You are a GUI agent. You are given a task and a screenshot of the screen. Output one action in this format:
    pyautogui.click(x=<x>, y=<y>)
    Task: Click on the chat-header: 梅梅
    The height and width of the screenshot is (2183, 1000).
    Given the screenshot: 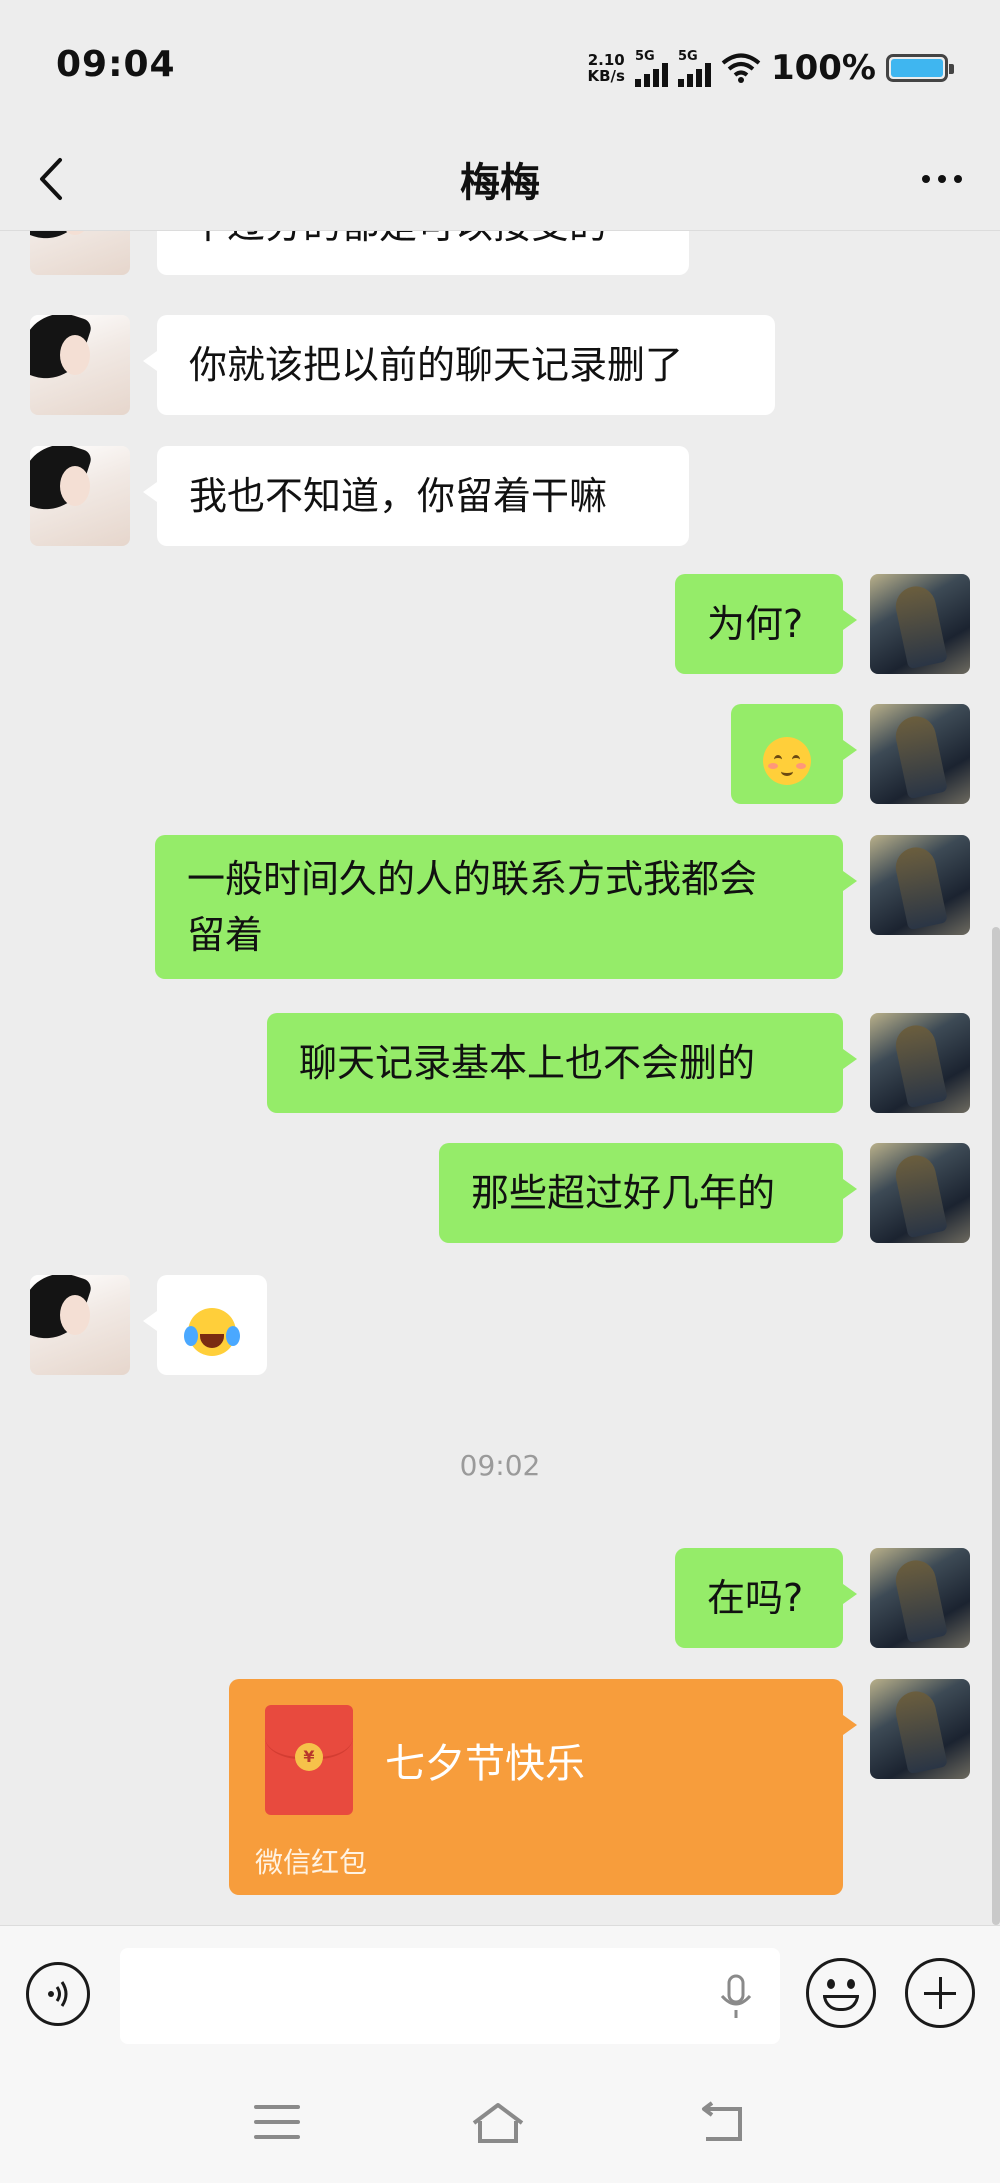 What is the action you would take?
    pyautogui.click(x=500, y=180)
    